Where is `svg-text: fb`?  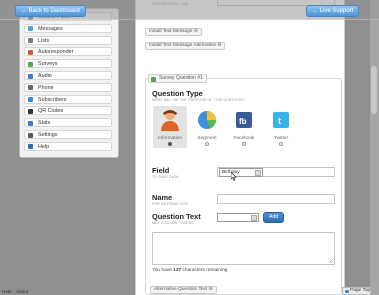 svg-text: fb is located at coordinates (243, 121).